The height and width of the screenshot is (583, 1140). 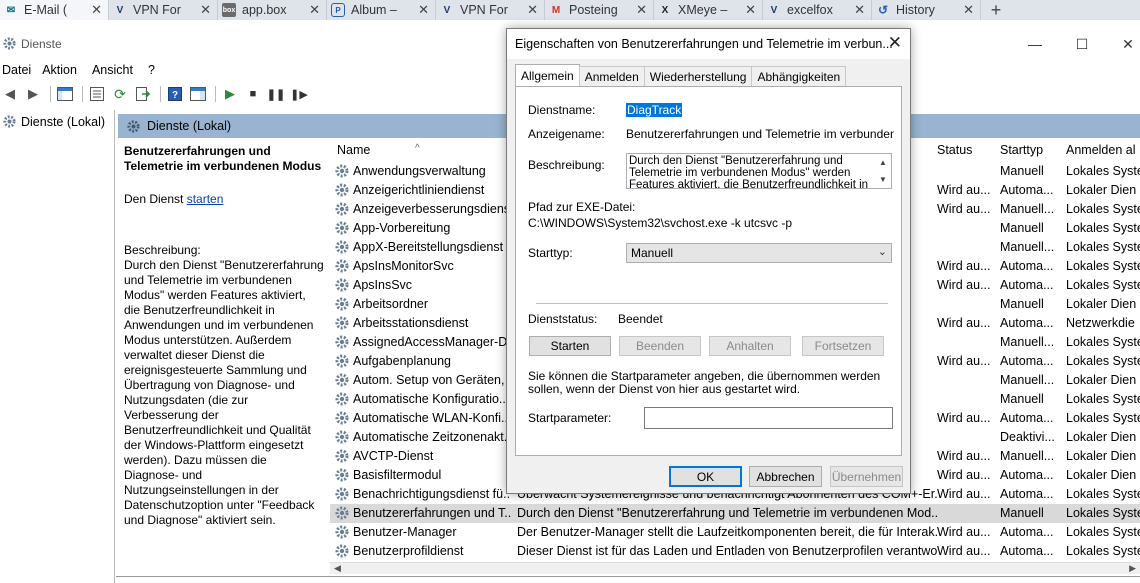 I want to click on browser-tab-excelfox: V excelfox ✕, so click(x=817, y=10).